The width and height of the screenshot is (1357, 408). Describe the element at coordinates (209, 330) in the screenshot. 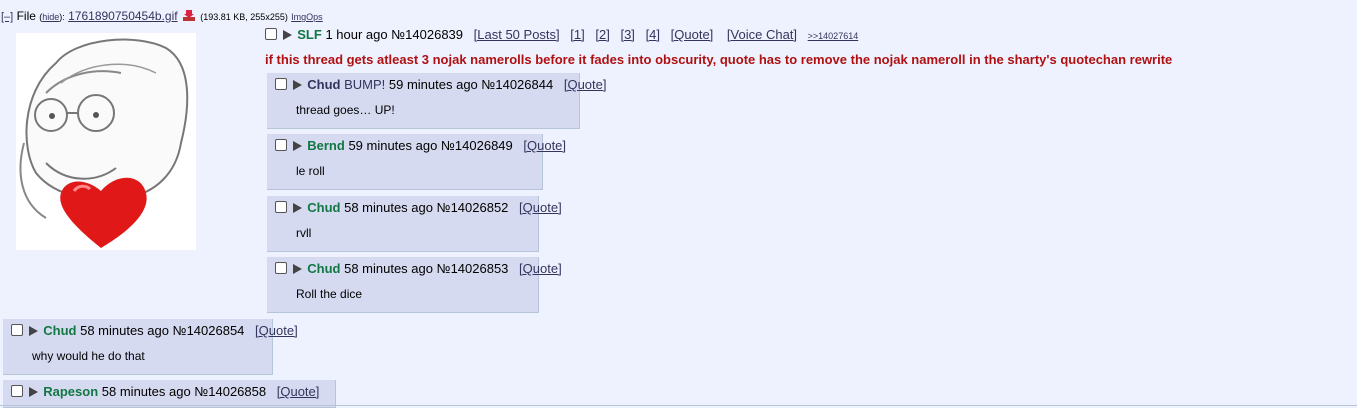

I see `post-number: №14026854` at that location.